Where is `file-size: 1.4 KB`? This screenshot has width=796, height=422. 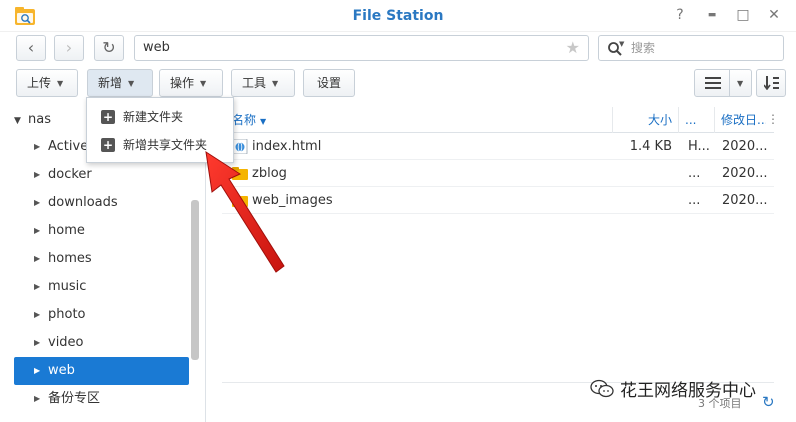
file-size: 1.4 KB is located at coordinates (650, 146).